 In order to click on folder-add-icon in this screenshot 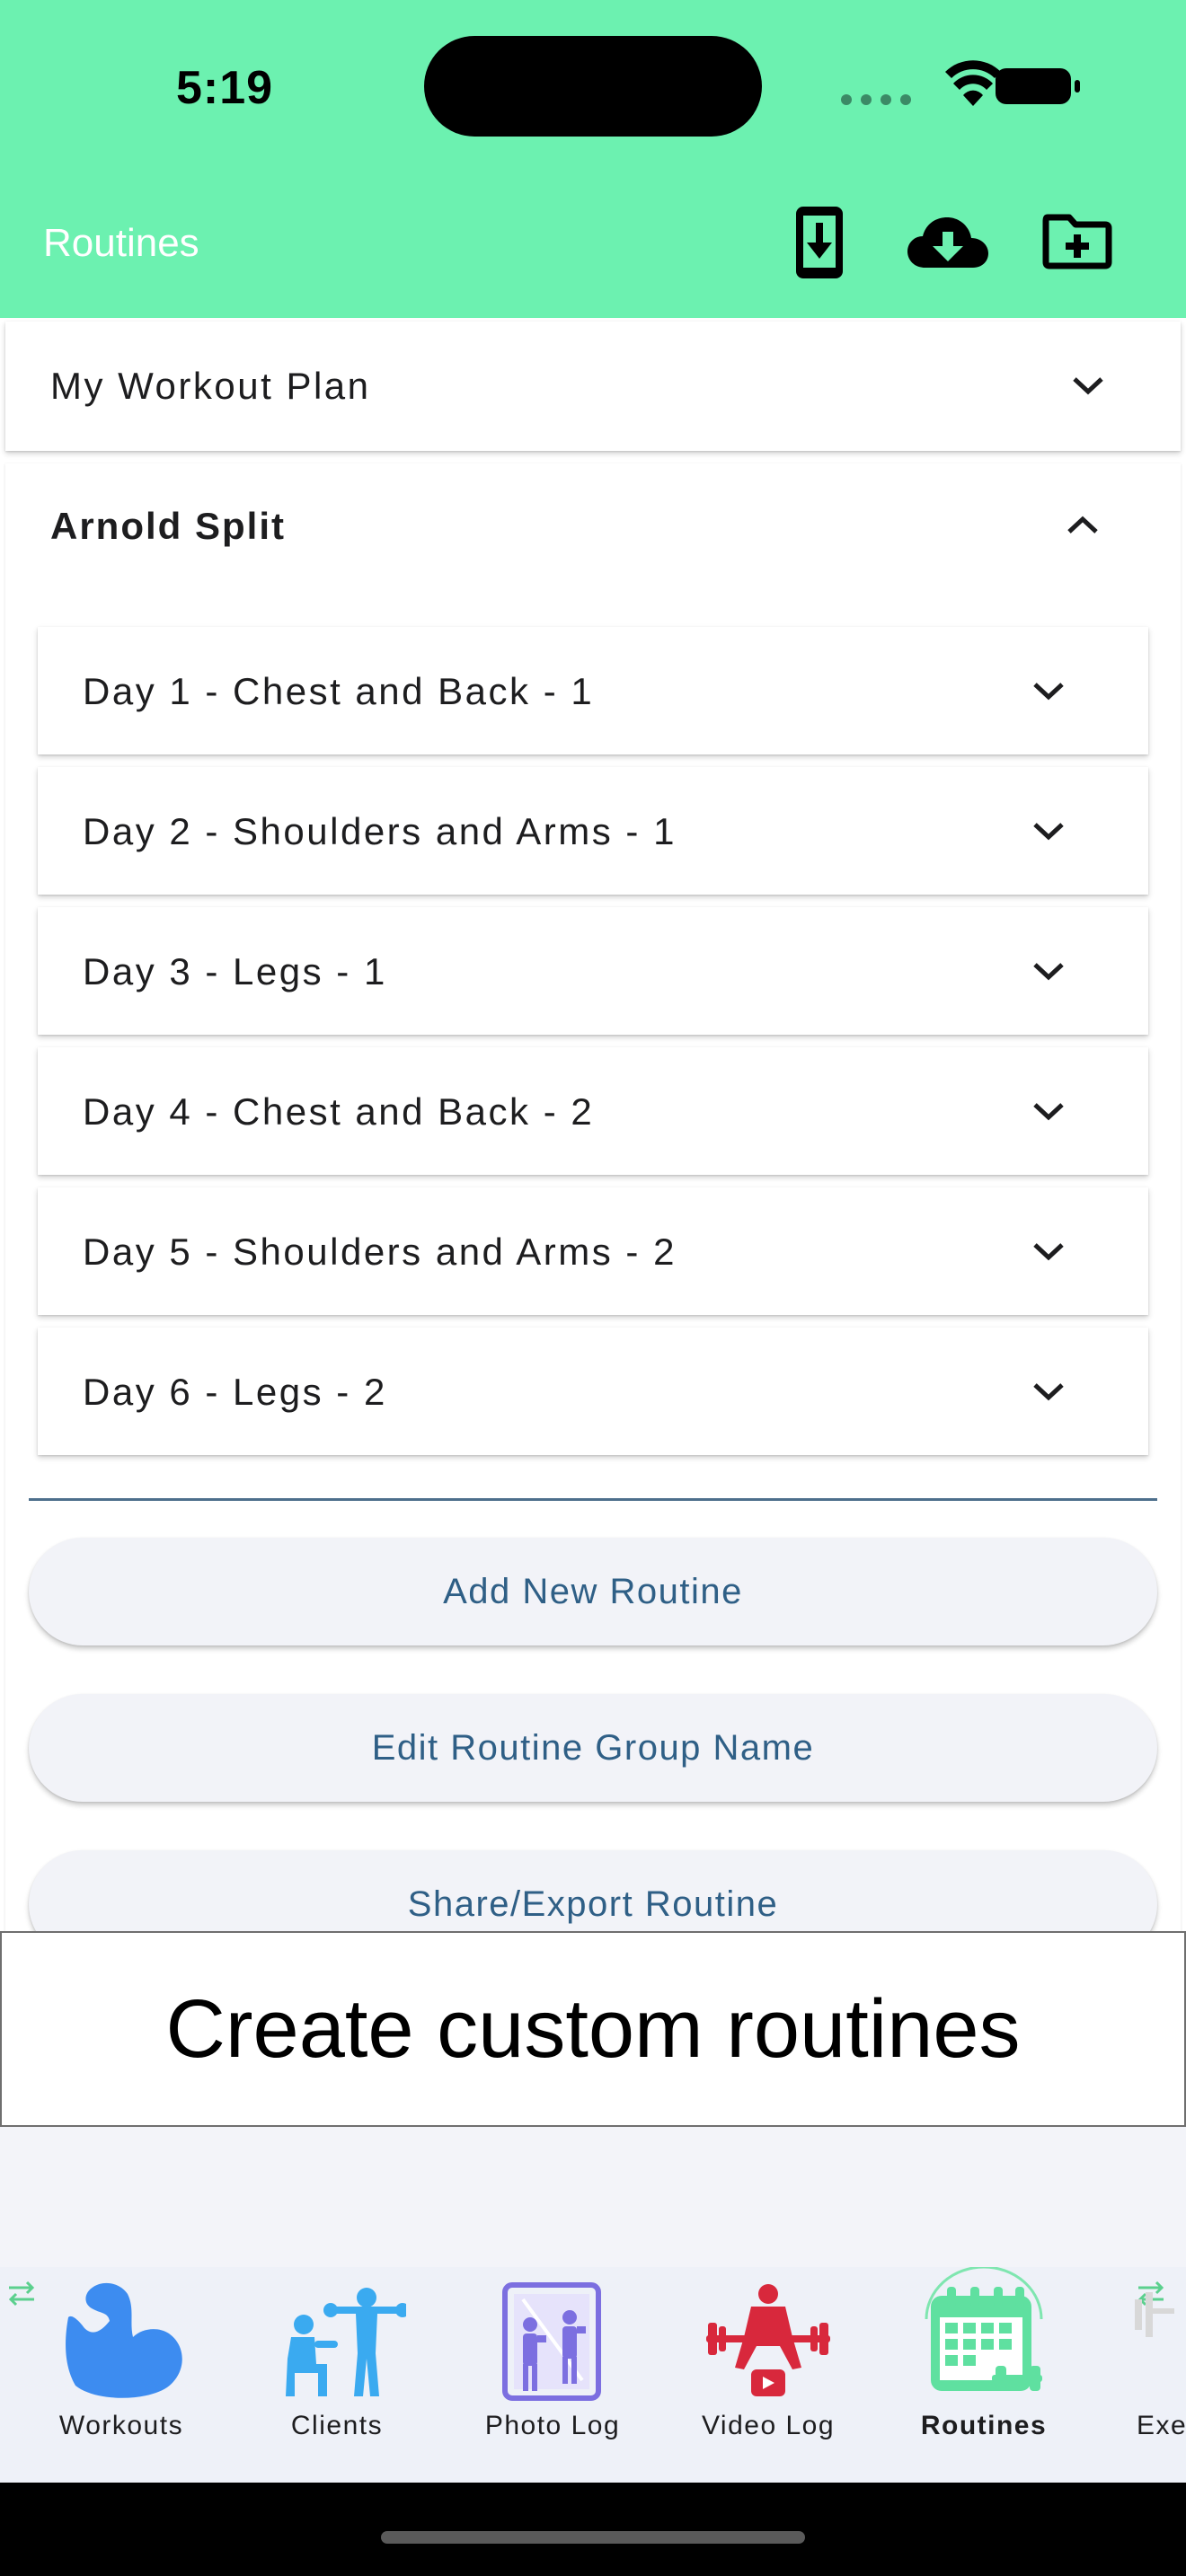, I will do `click(1077, 243)`.